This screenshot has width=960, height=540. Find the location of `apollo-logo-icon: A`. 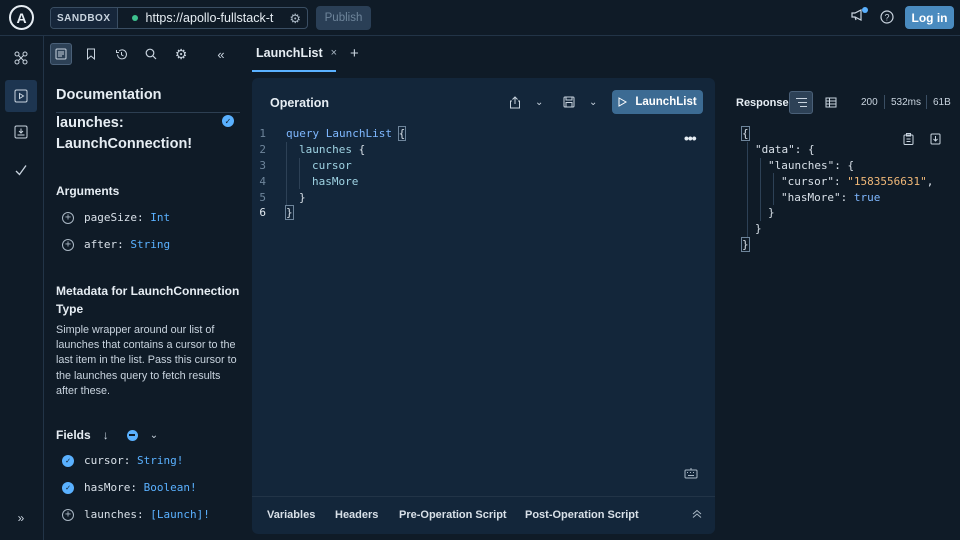

apollo-logo-icon: A is located at coordinates (21, 17).